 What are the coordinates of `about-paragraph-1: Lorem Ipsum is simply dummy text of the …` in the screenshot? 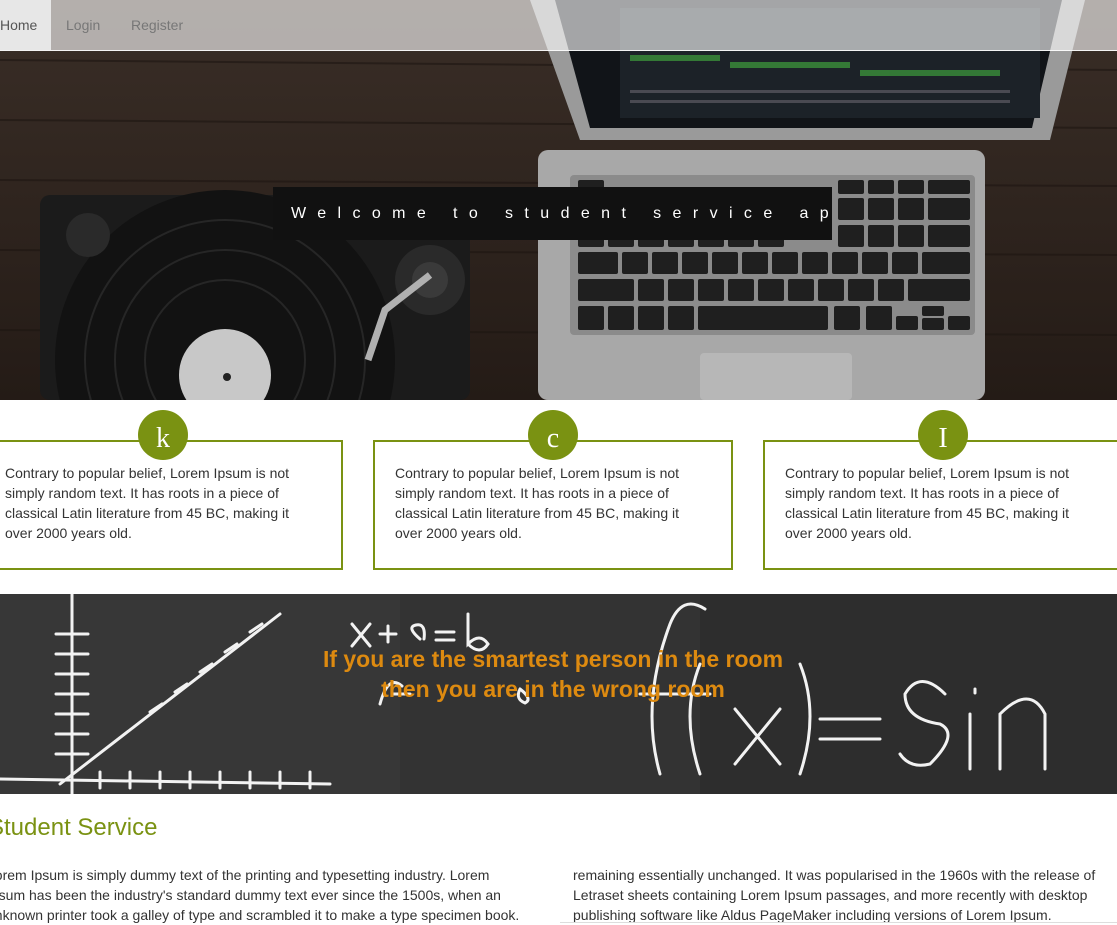 It's located at (260, 895).